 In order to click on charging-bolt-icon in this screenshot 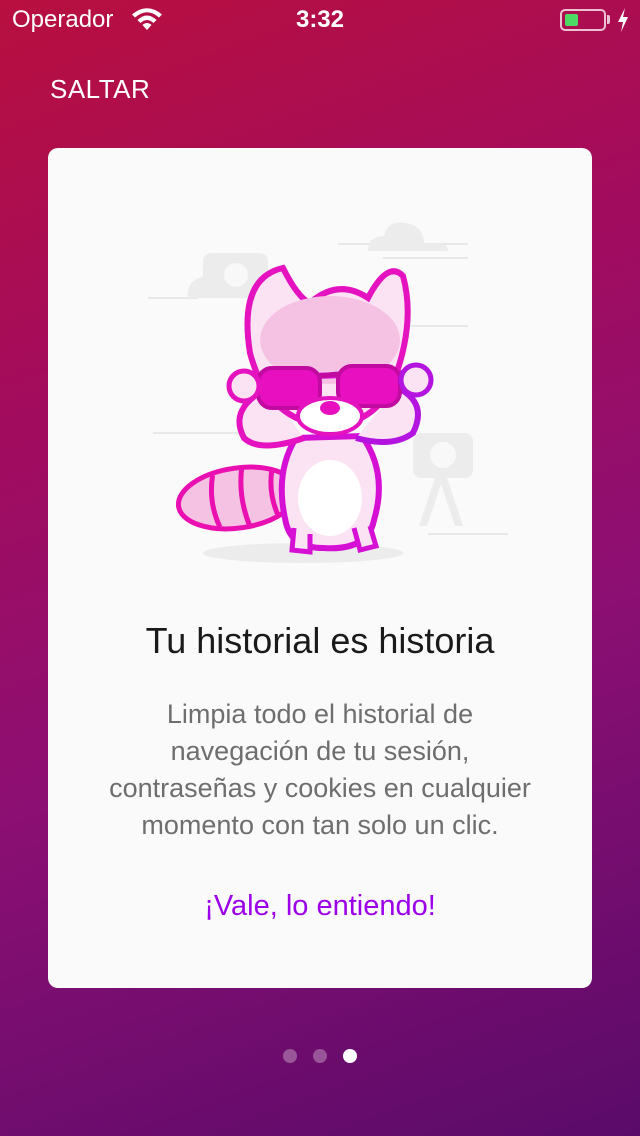, I will do `click(623, 20)`.